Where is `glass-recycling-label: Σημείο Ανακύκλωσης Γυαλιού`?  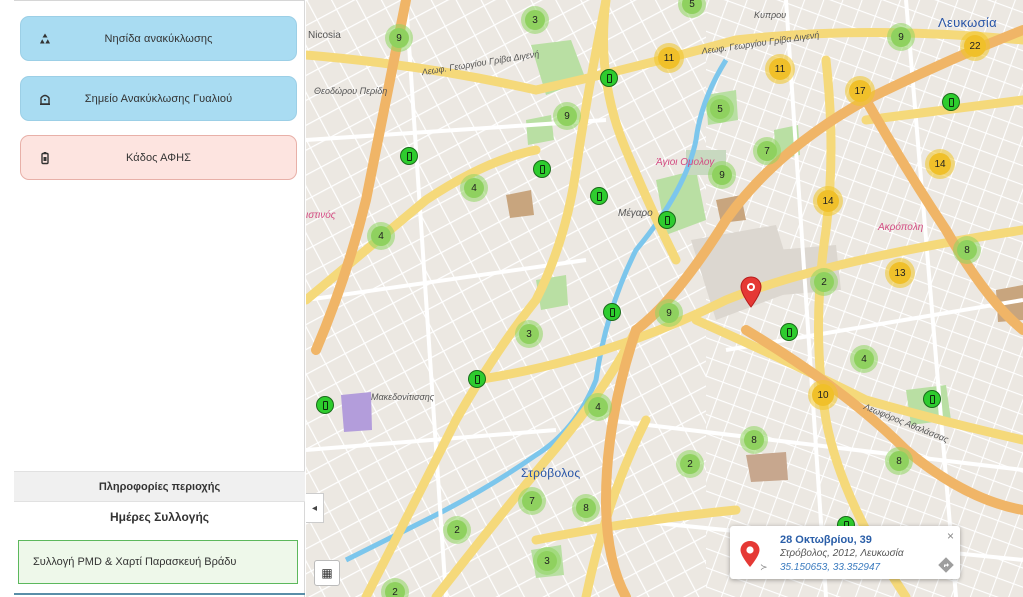
glass-recycling-label: Σημείο Ανακύκλωσης Γυαλιού is located at coordinates (158, 98).